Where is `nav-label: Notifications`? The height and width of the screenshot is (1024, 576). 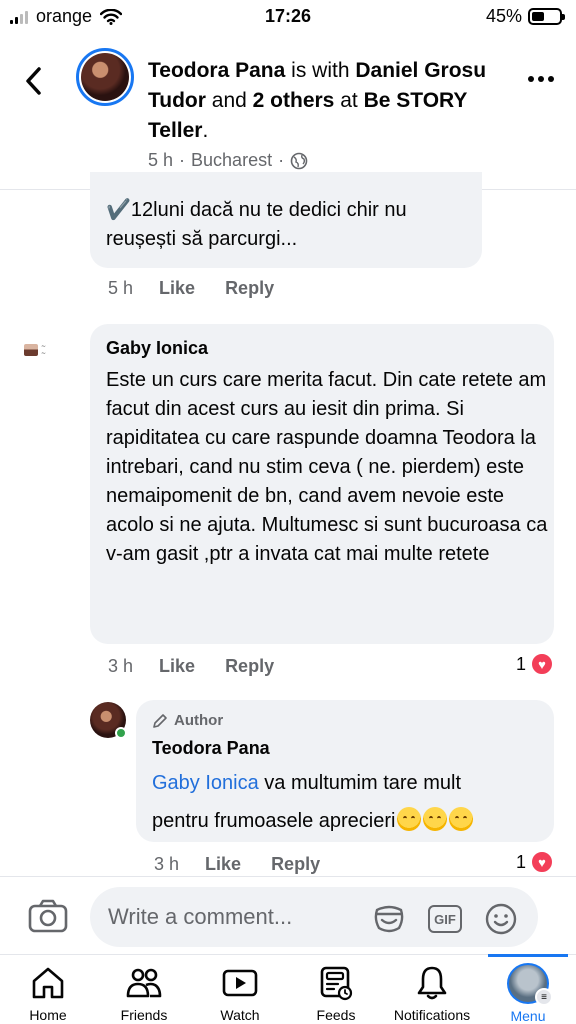
nav-label: Notifications is located at coordinates (432, 1015).